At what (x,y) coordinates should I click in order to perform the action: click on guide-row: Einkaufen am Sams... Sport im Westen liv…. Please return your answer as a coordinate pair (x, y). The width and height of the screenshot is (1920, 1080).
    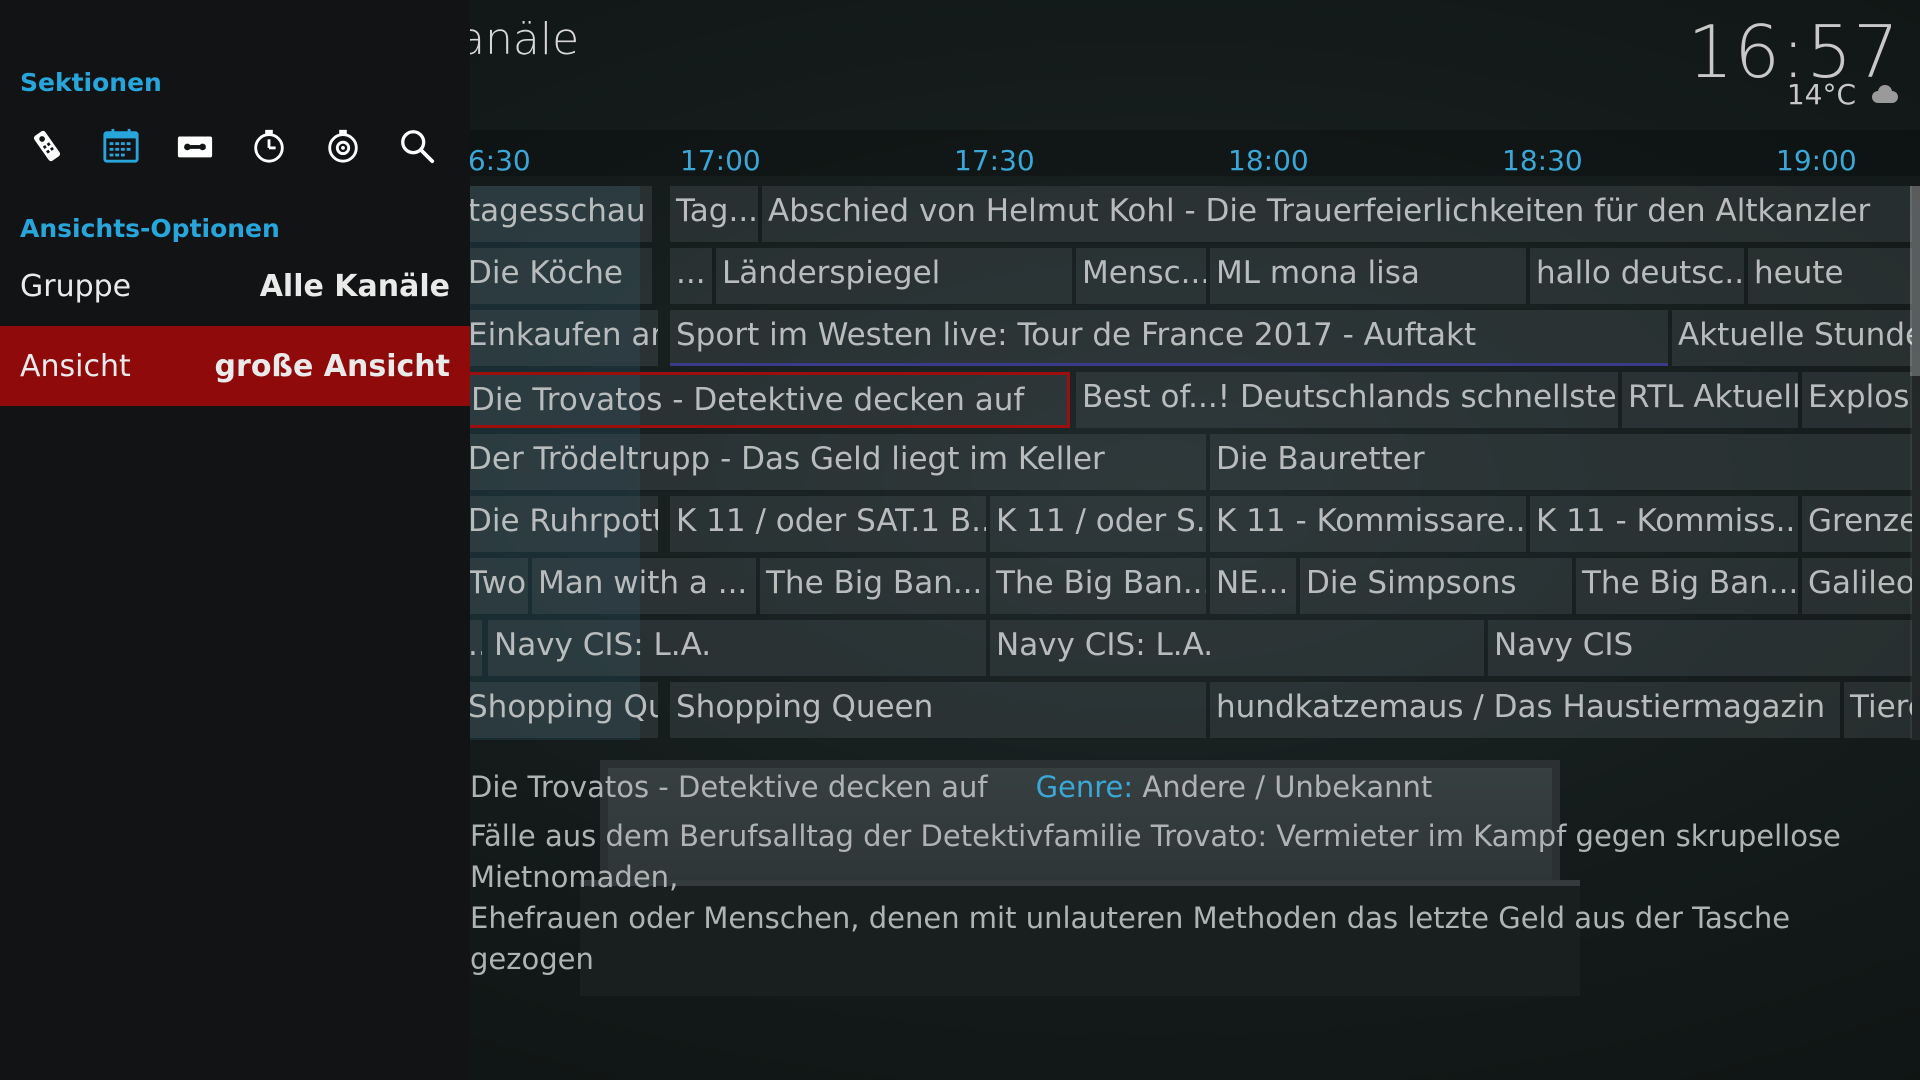
    Looking at the image, I should click on (1187, 338).